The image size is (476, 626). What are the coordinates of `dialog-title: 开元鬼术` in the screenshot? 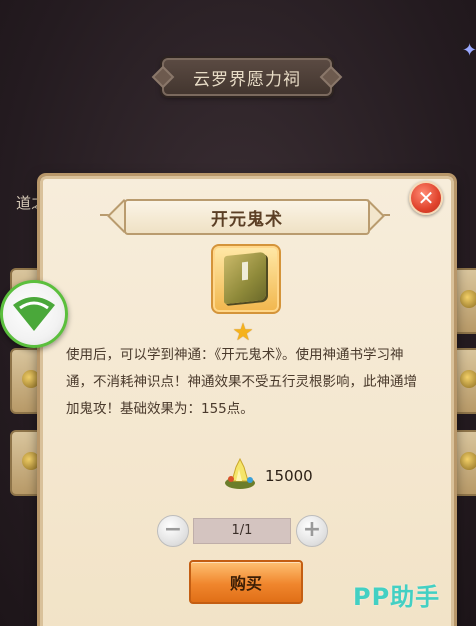 It's located at (247, 219).